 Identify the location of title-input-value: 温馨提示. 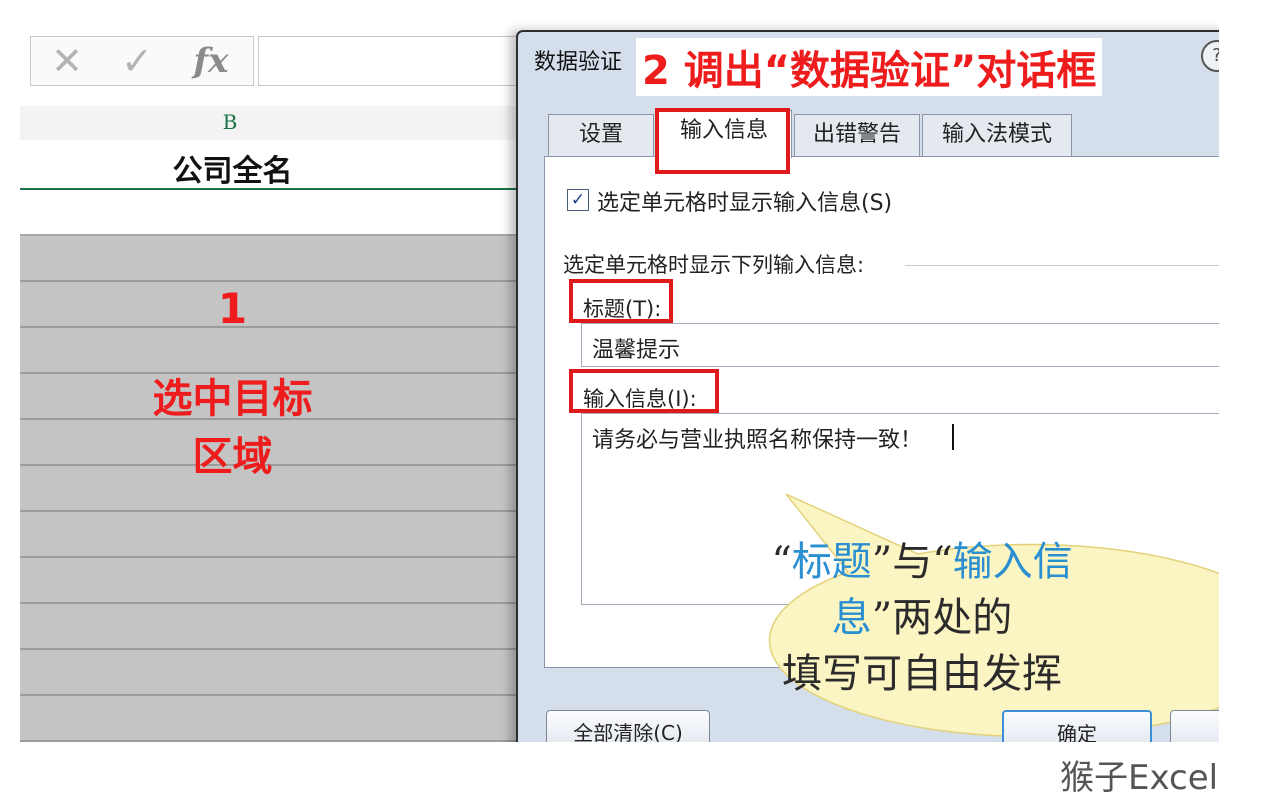
(636, 350).